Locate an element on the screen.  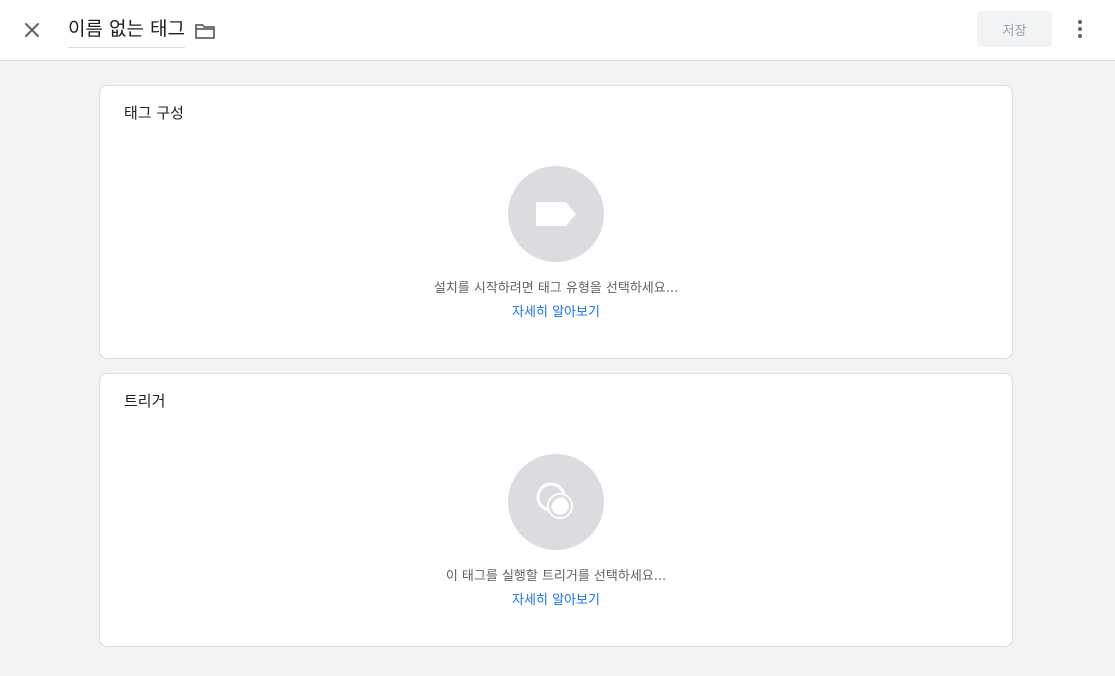
tag-configuration-learn-more-link: 자세히 알아보기 is located at coordinates (556, 313).